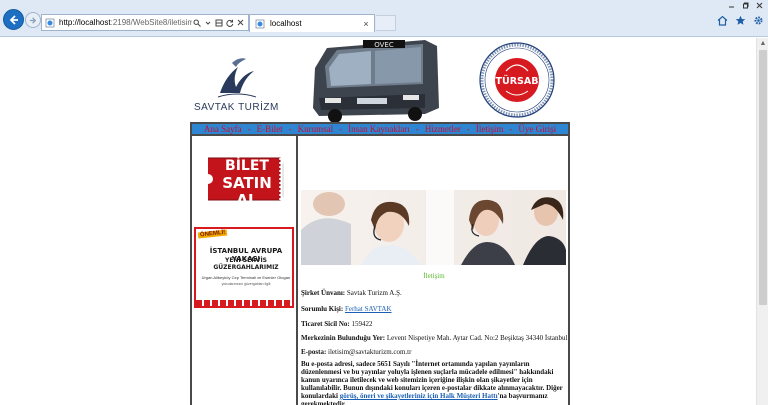  Describe the element at coordinates (236, 107) in the screenshot. I see `logo-text: SAVTAK TURİZM` at that location.